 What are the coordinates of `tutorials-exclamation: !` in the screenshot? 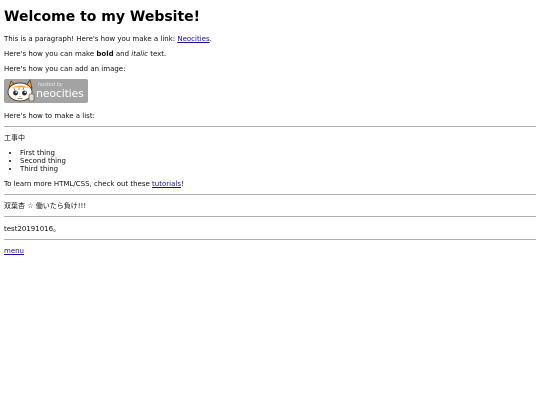 It's located at (182, 184).